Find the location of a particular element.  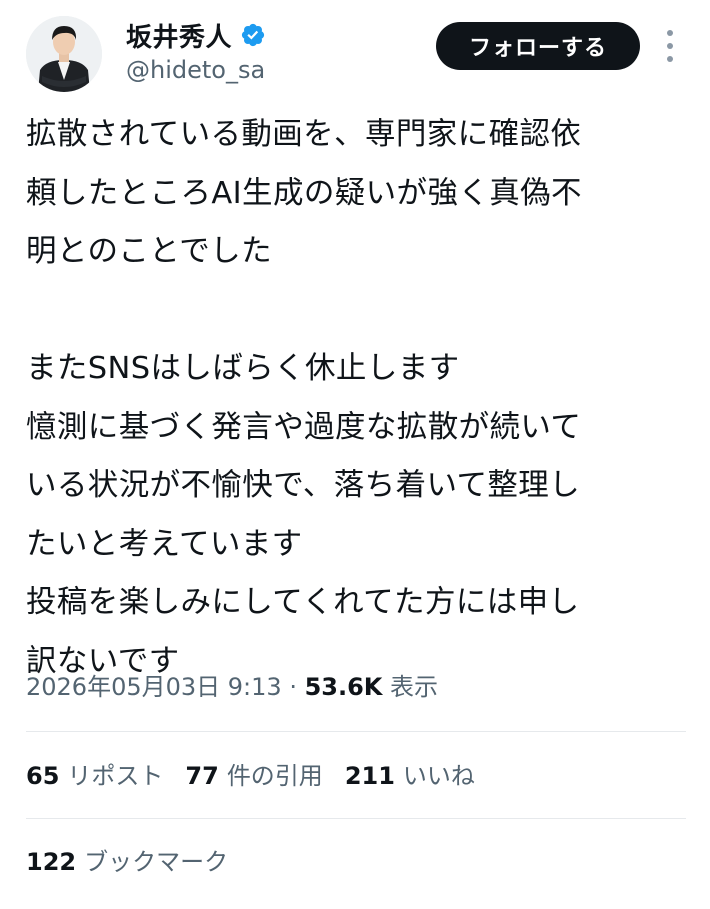

verified-badge-icon is located at coordinates (253, 35).